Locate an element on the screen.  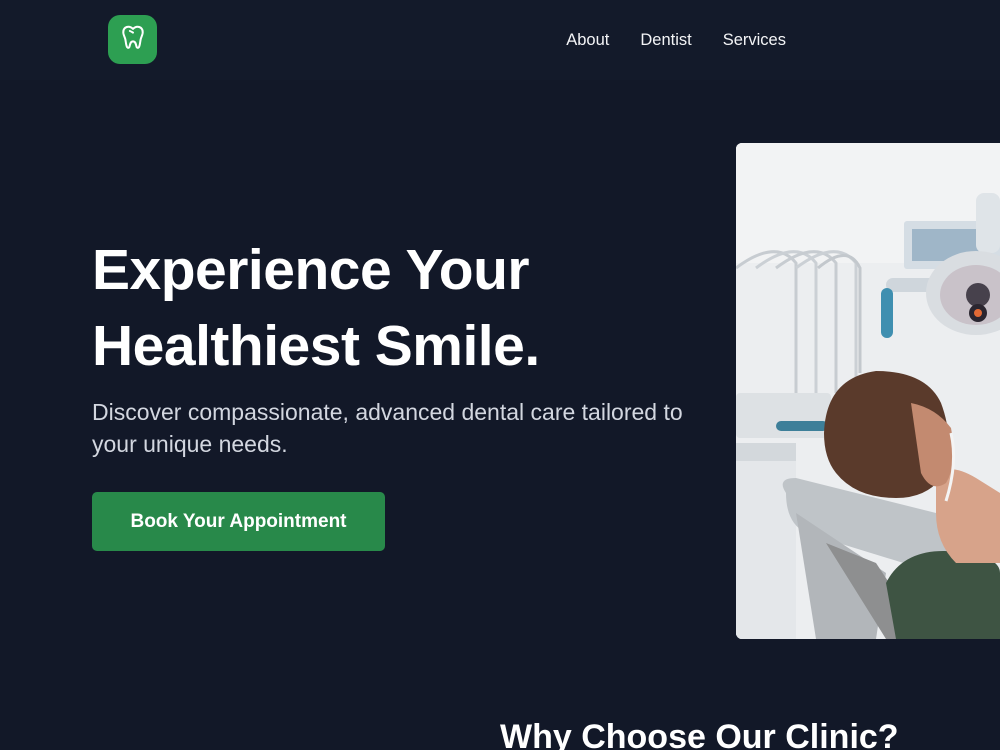
book-appointment-button: Book Your Appointment is located at coordinates (238, 521).